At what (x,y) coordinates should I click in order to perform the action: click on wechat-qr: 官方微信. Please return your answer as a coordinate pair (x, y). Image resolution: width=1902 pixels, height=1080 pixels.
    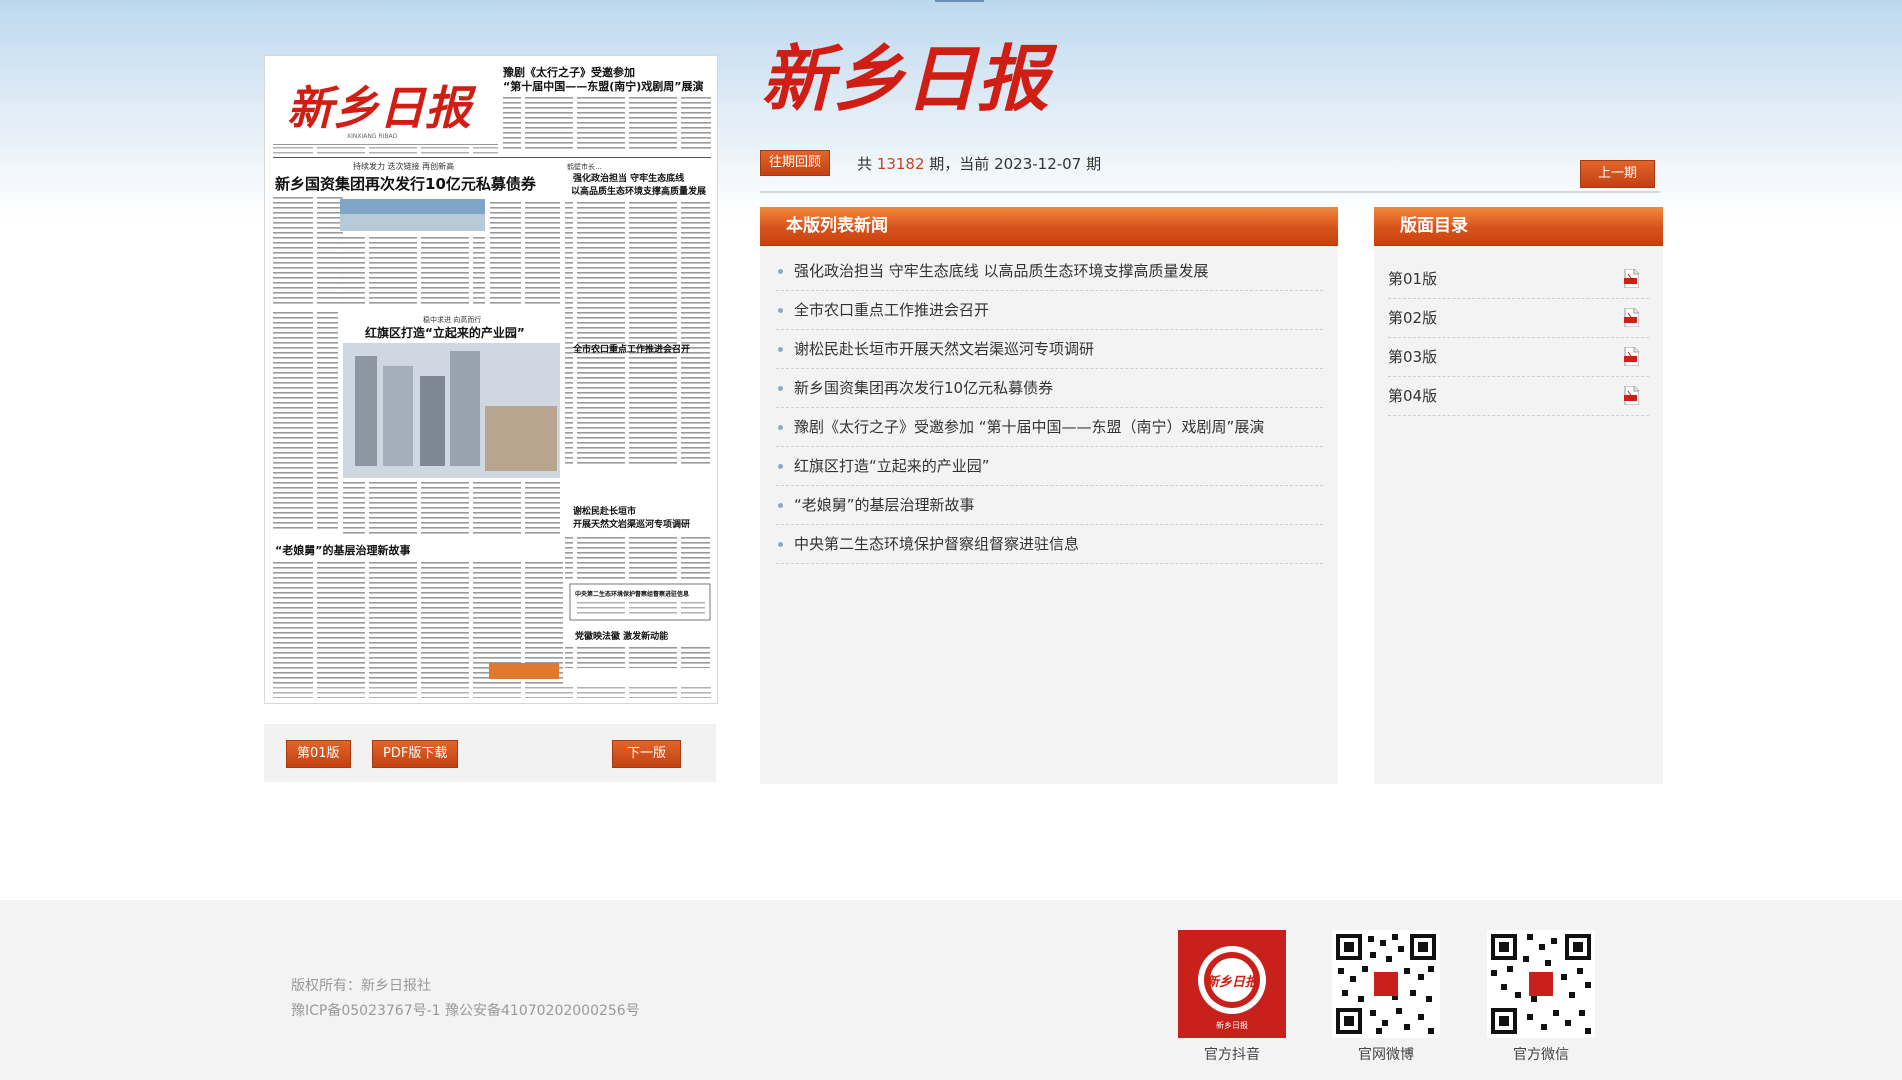
    Looking at the image, I should click on (1541, 997).